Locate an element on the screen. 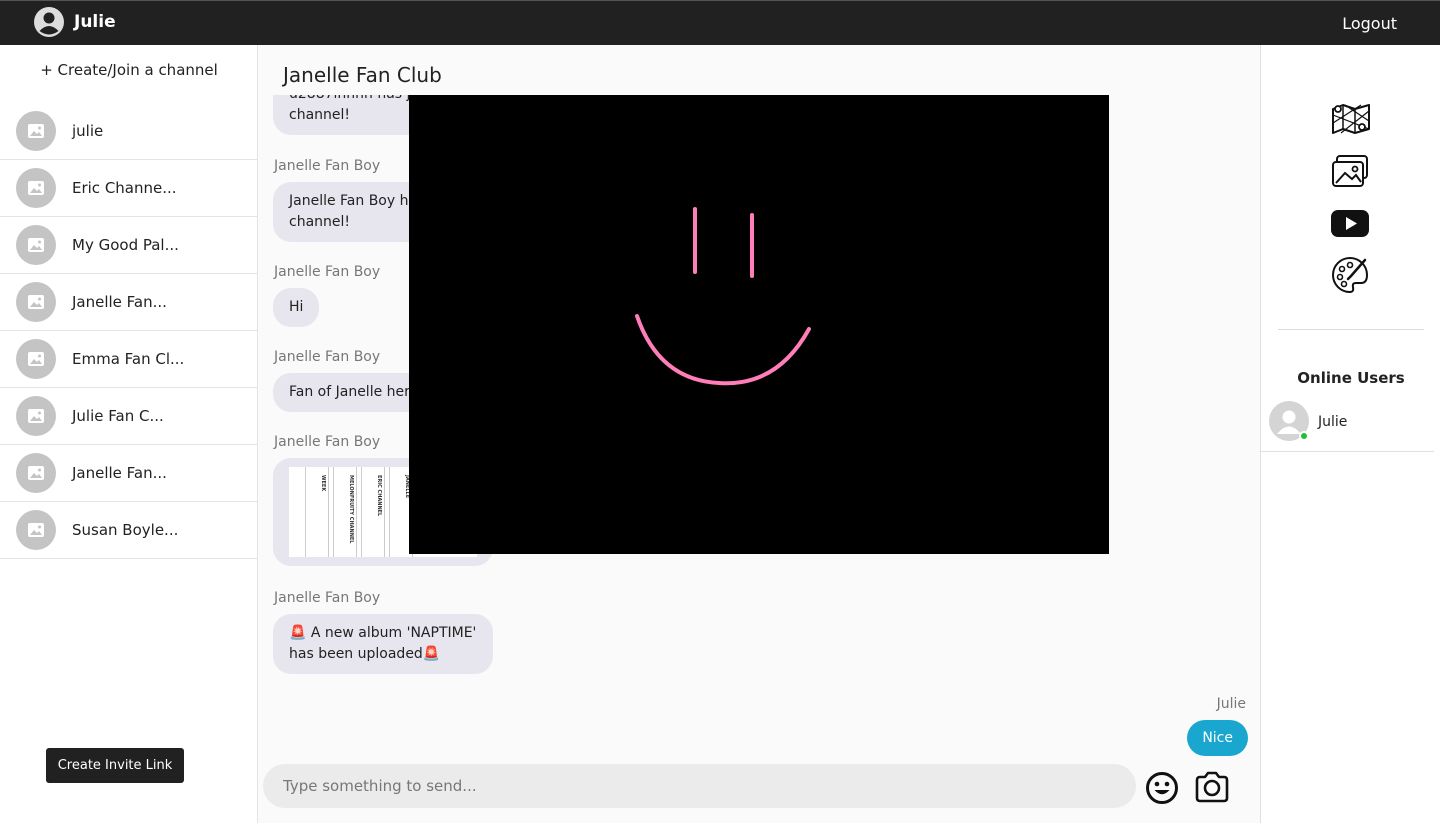  image-column-label: WEEK is located at coordinates (323, 483).